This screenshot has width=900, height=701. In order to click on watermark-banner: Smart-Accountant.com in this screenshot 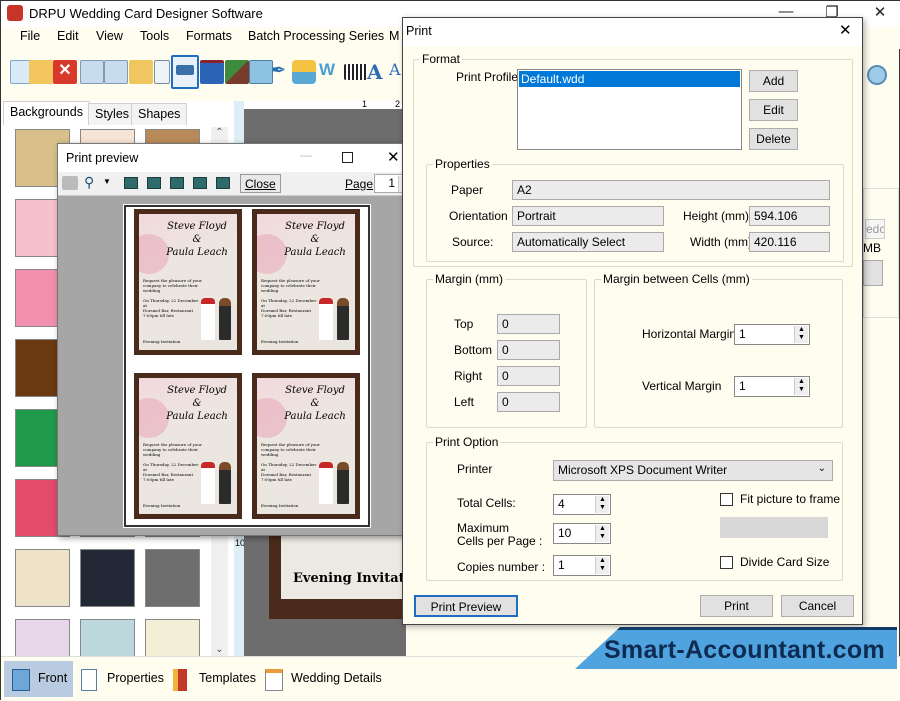, I will do `click(736, 648)`.